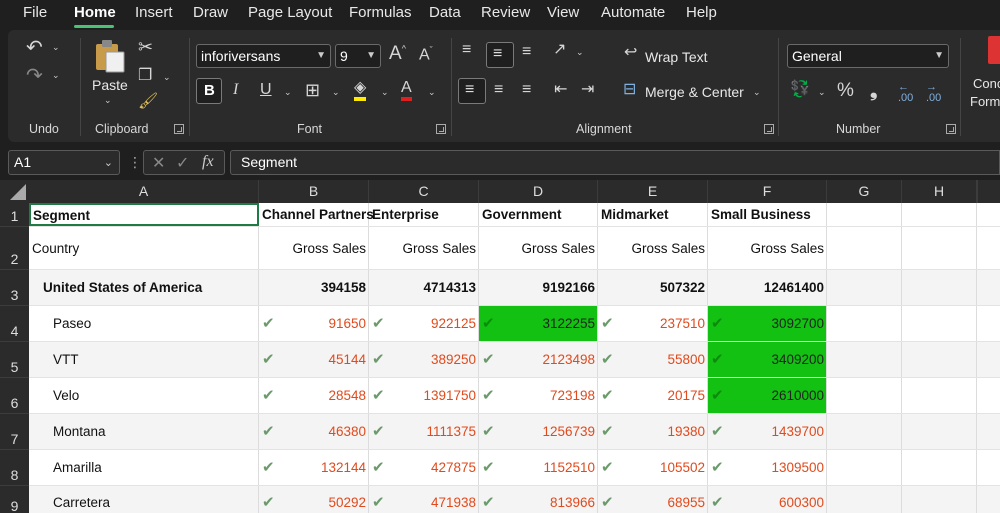  What do you see at coordinates (845, 90) in the screenshot?
I see `percent-style-button: %` at bounding box center [845, 90].